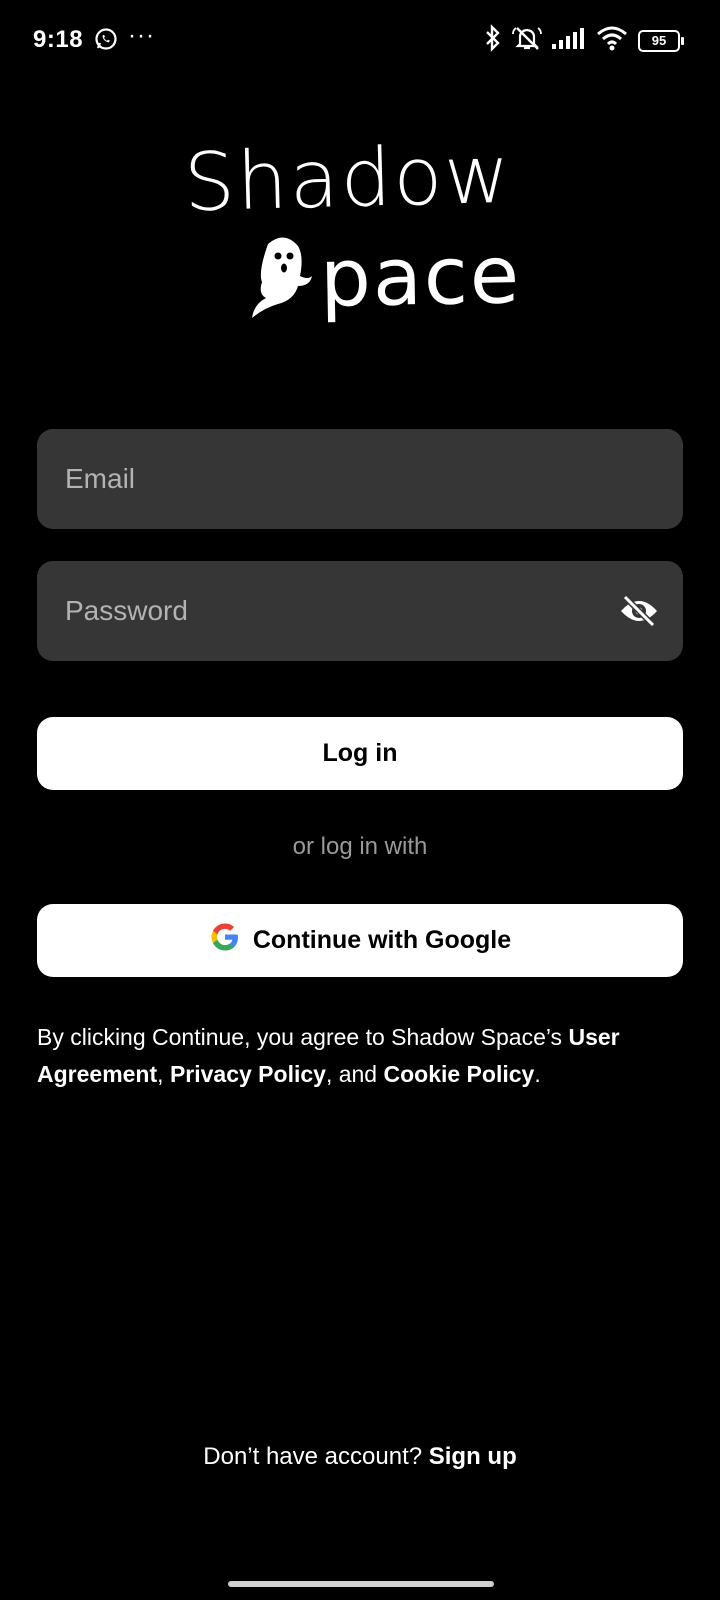  Describe the element at coordinates (316, 1456) in the screenshot. I see `signup-question: Don’t have account?` at that location.